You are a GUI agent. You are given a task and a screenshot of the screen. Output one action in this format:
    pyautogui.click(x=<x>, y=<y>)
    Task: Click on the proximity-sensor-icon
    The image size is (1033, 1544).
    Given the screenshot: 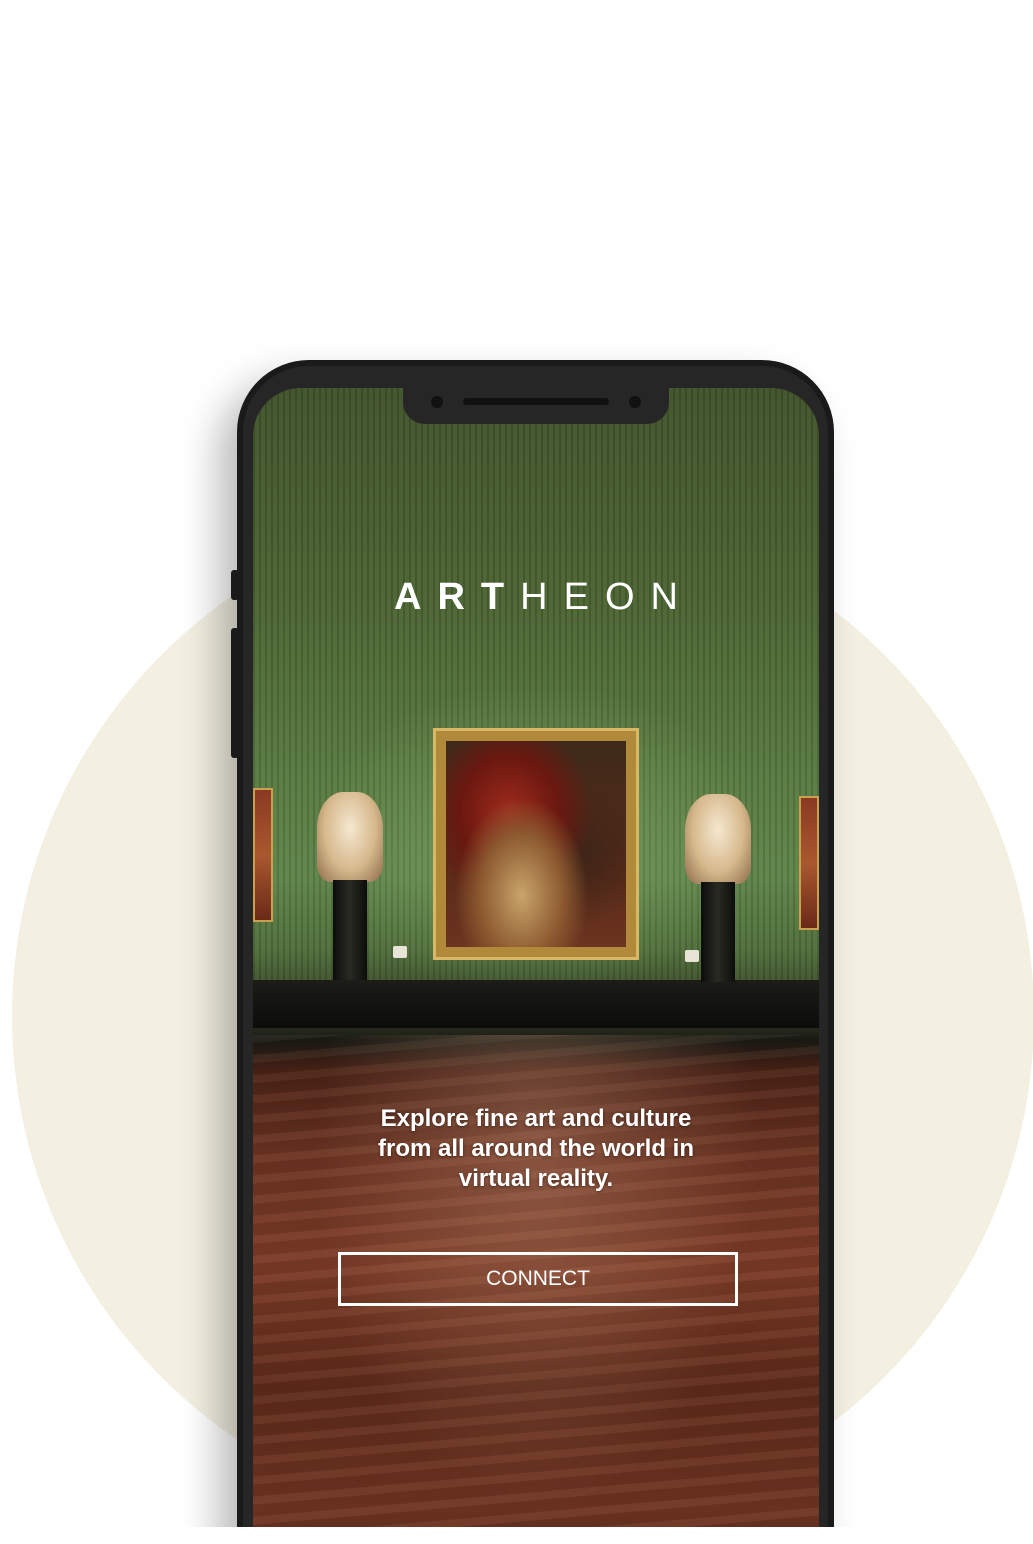 What is the action you would take?
    pyautogui.click(x=635, y=402)
    